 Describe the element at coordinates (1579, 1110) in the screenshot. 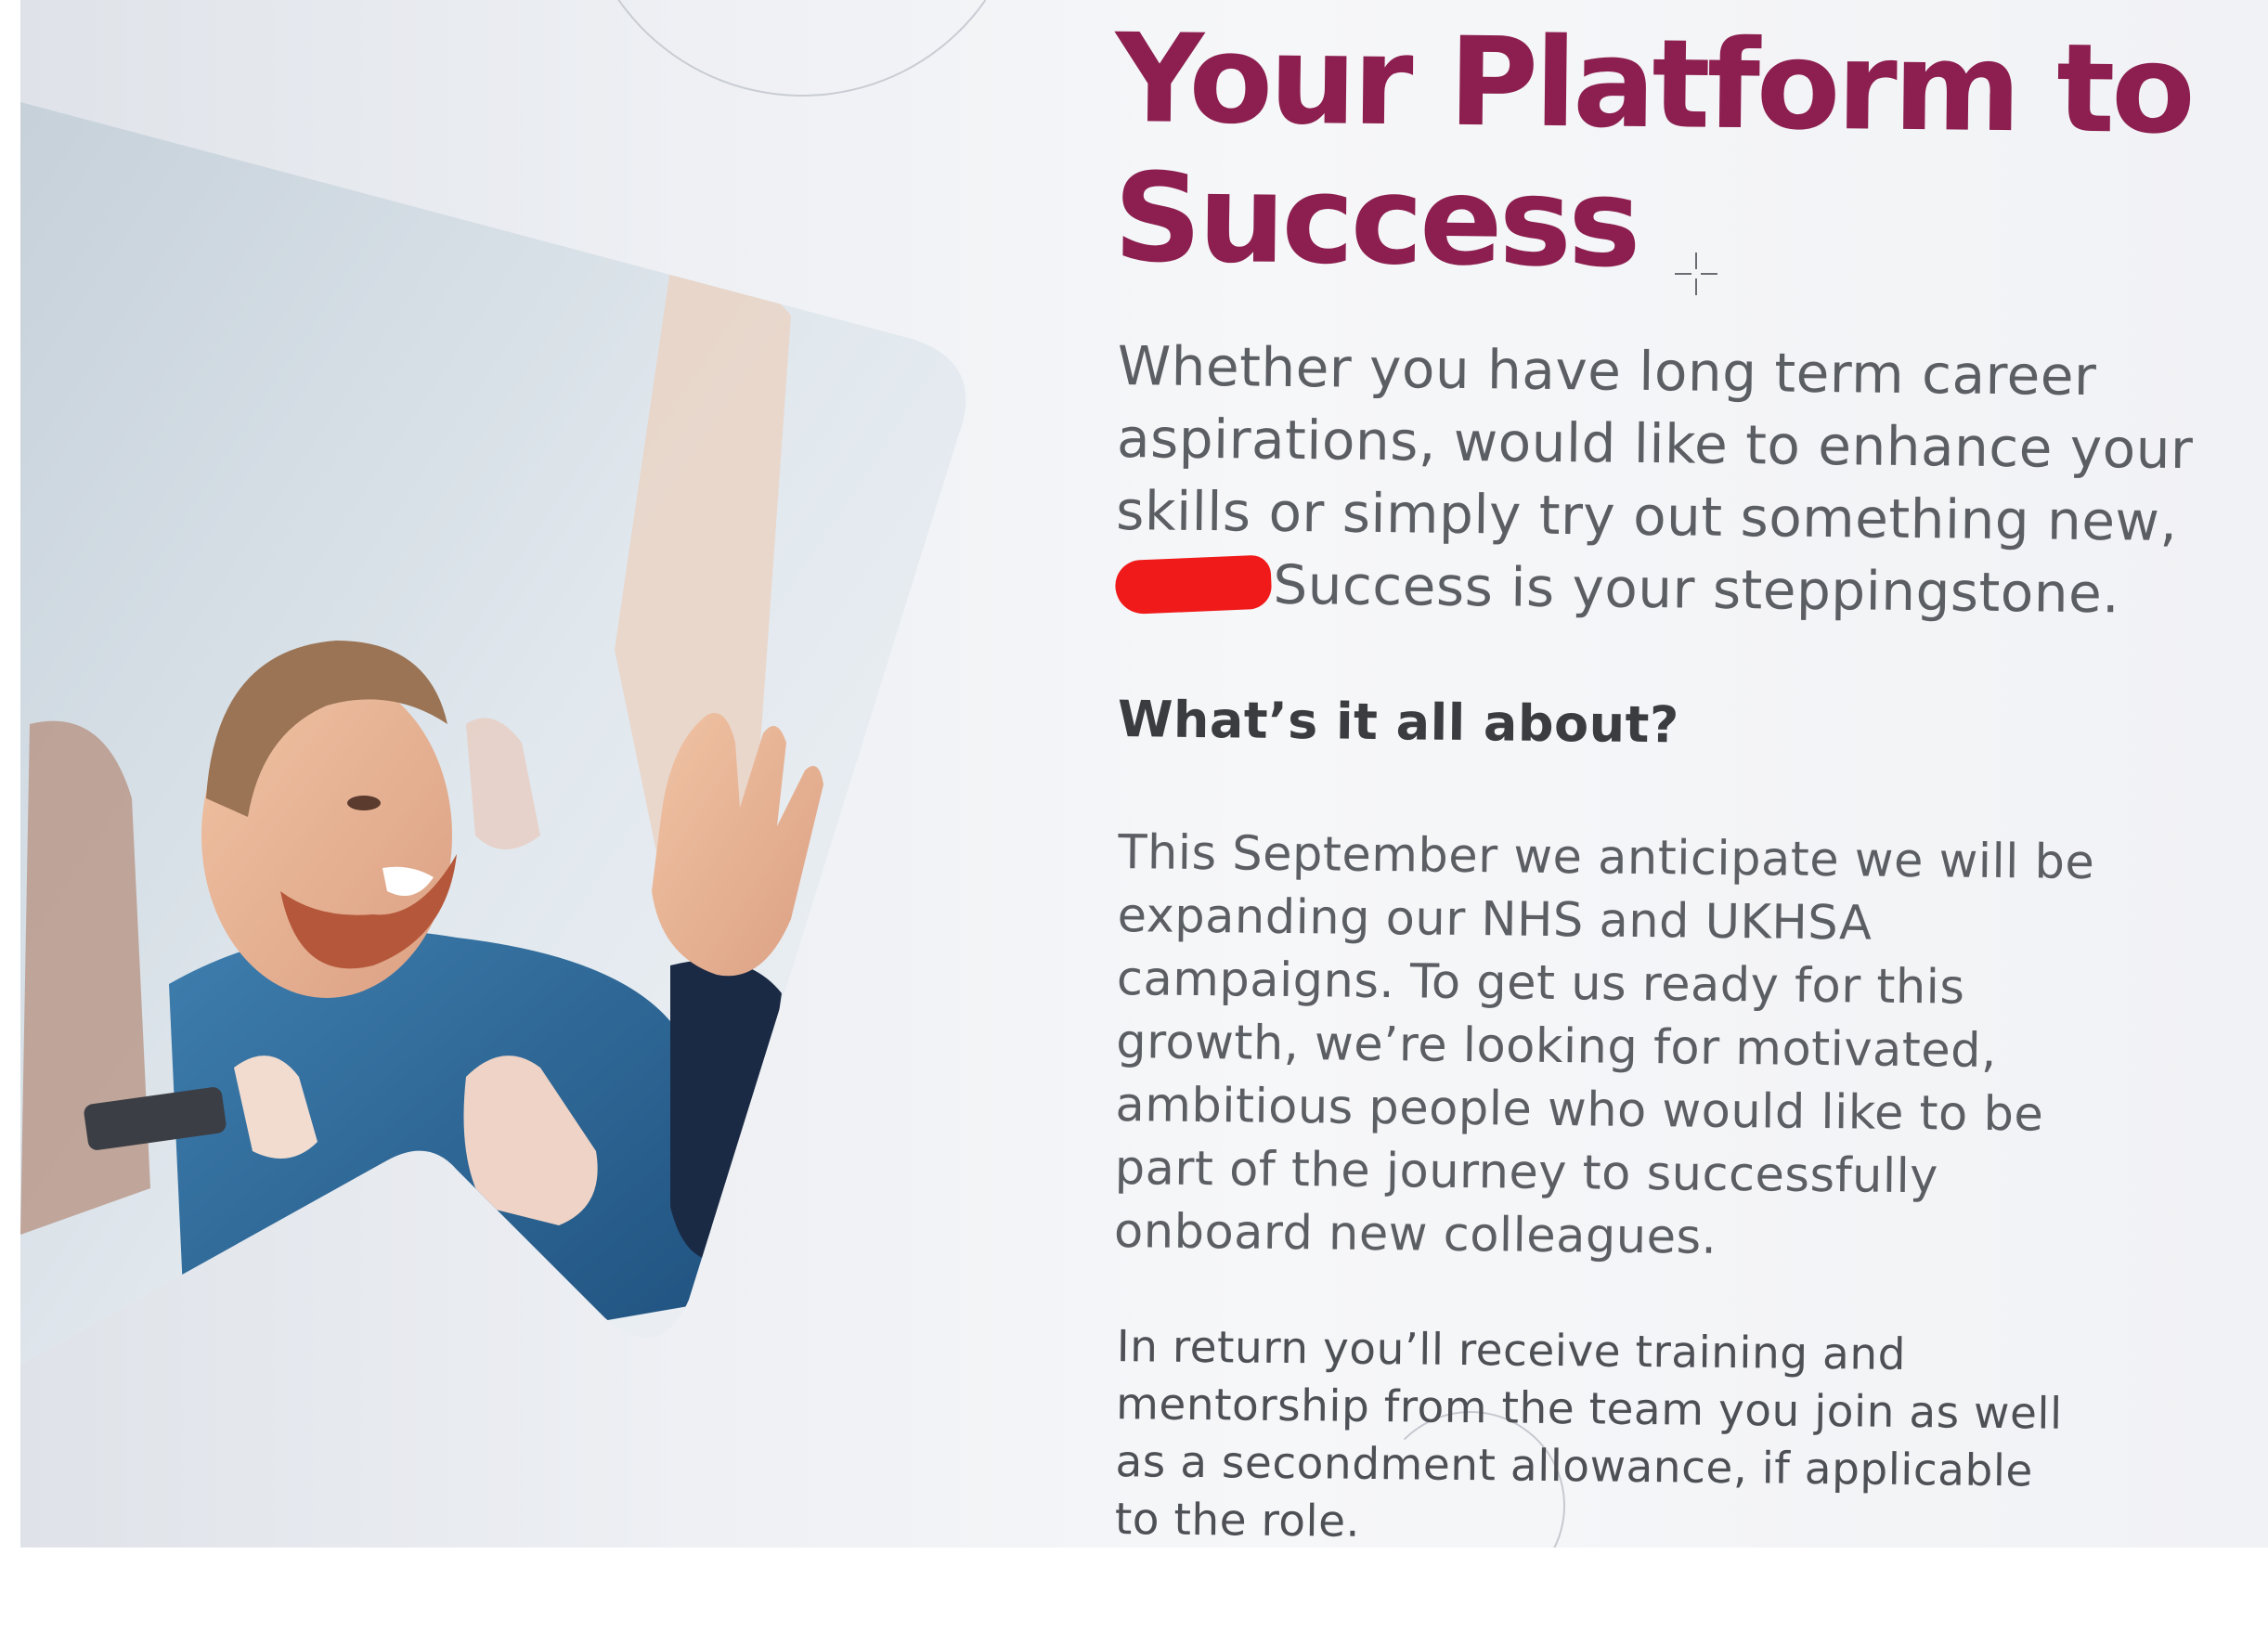

I see `body-1-line: ambitious people who would like to be` at that location.